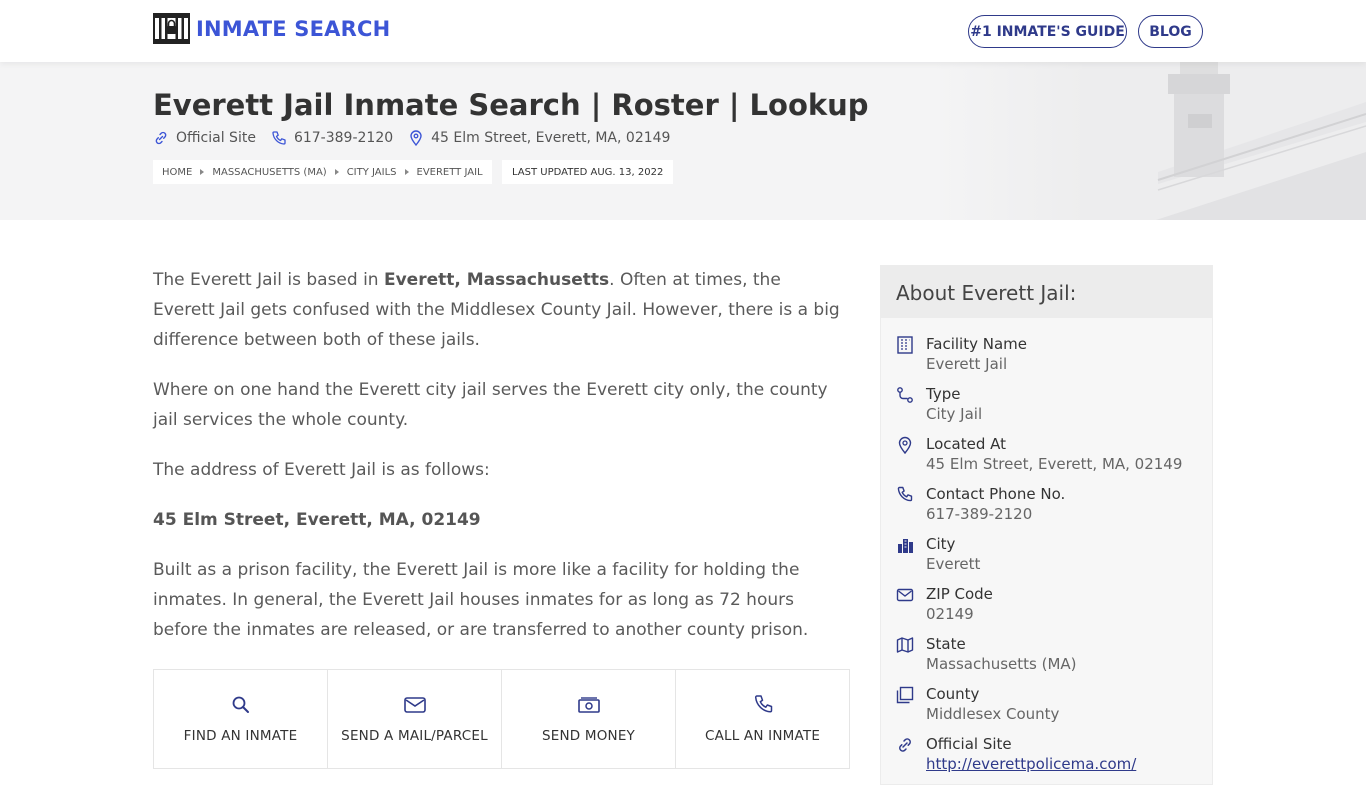 This screenshot has width=1366, height=785. I want to click on detail-facility-name: Facility Name Everett Jail, so click(1046, 359).